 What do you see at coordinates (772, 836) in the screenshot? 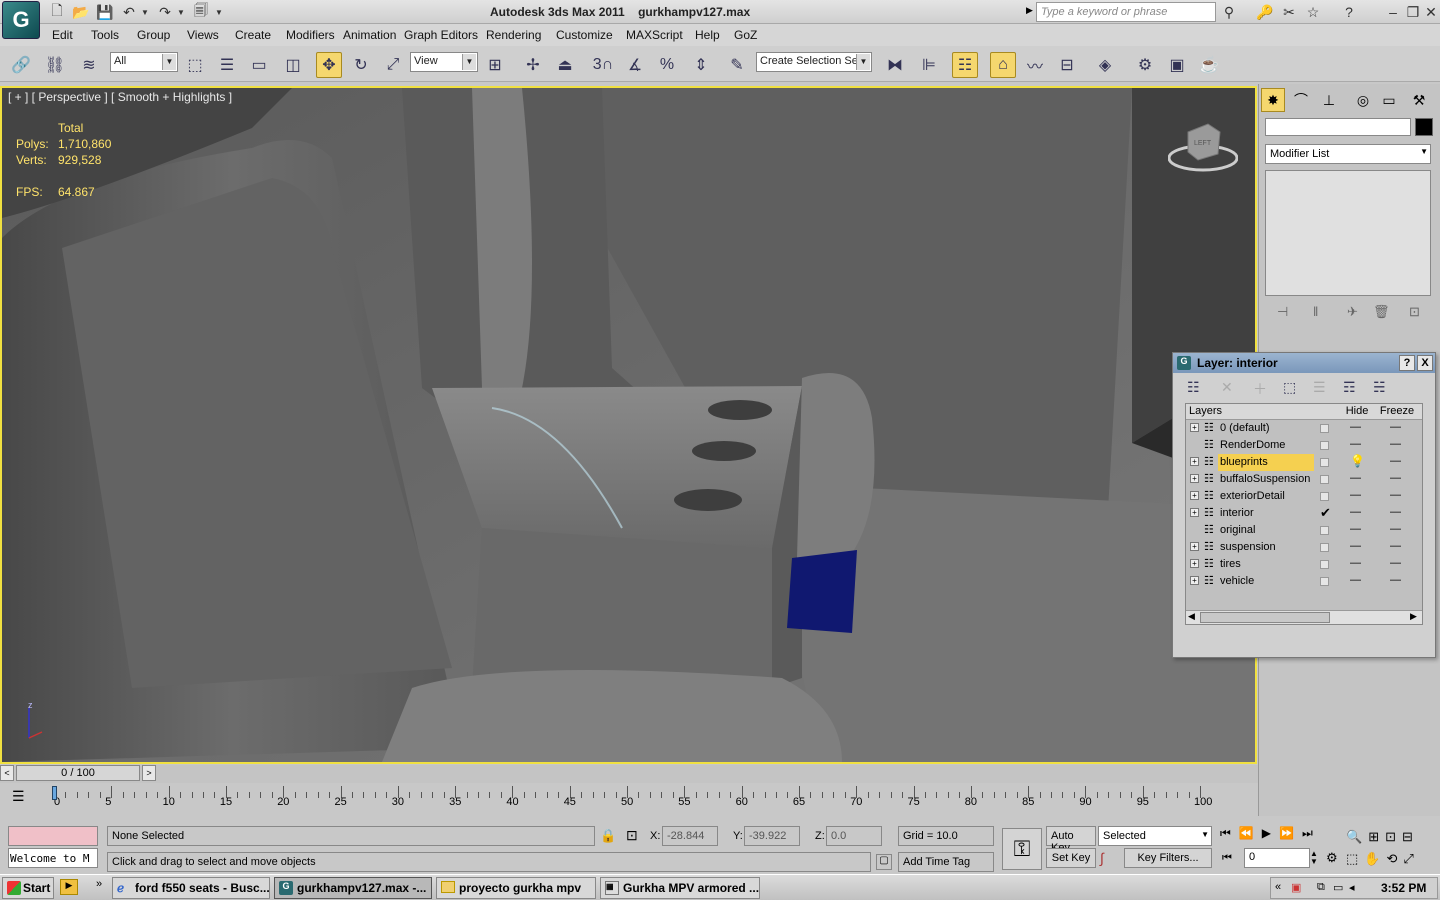
I see `y-coordinate-field: -39.922` at bounding box center [772, 836].